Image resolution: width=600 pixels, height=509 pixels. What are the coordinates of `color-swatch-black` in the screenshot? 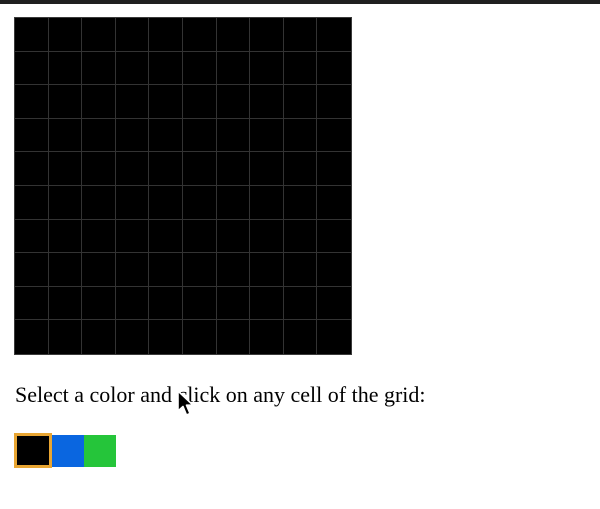 It's located at (33, 450).